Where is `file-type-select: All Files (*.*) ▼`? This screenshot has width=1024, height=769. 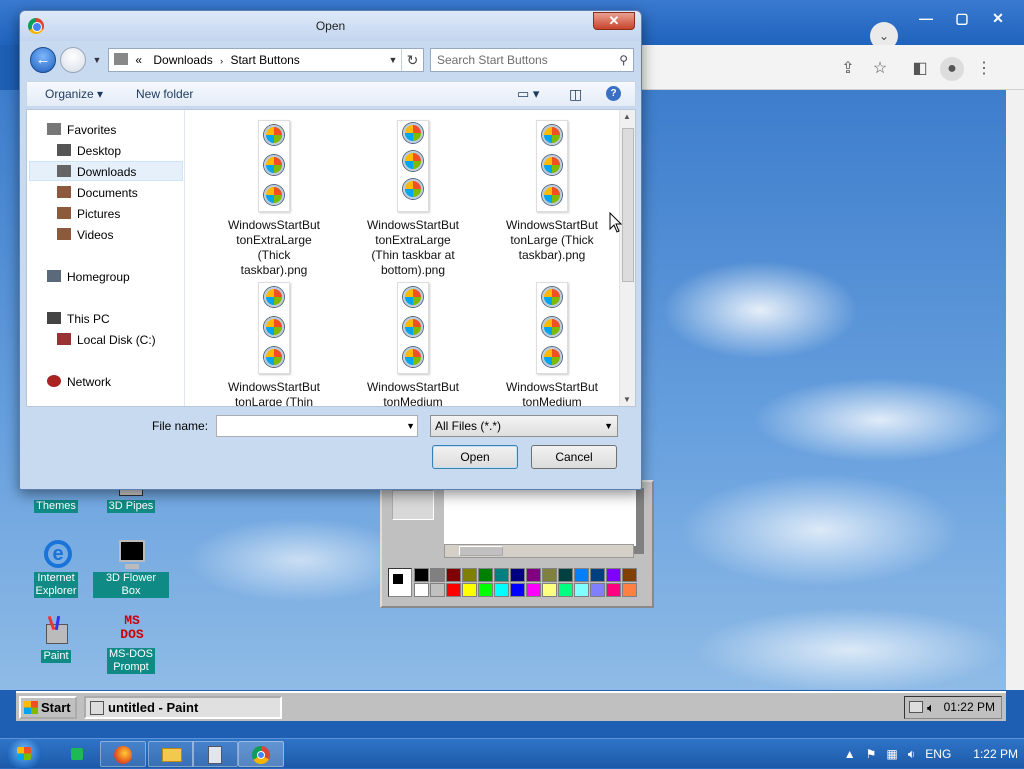 file-type-select: All Files (*.*) ▼ is located at coordinates (524, 426).